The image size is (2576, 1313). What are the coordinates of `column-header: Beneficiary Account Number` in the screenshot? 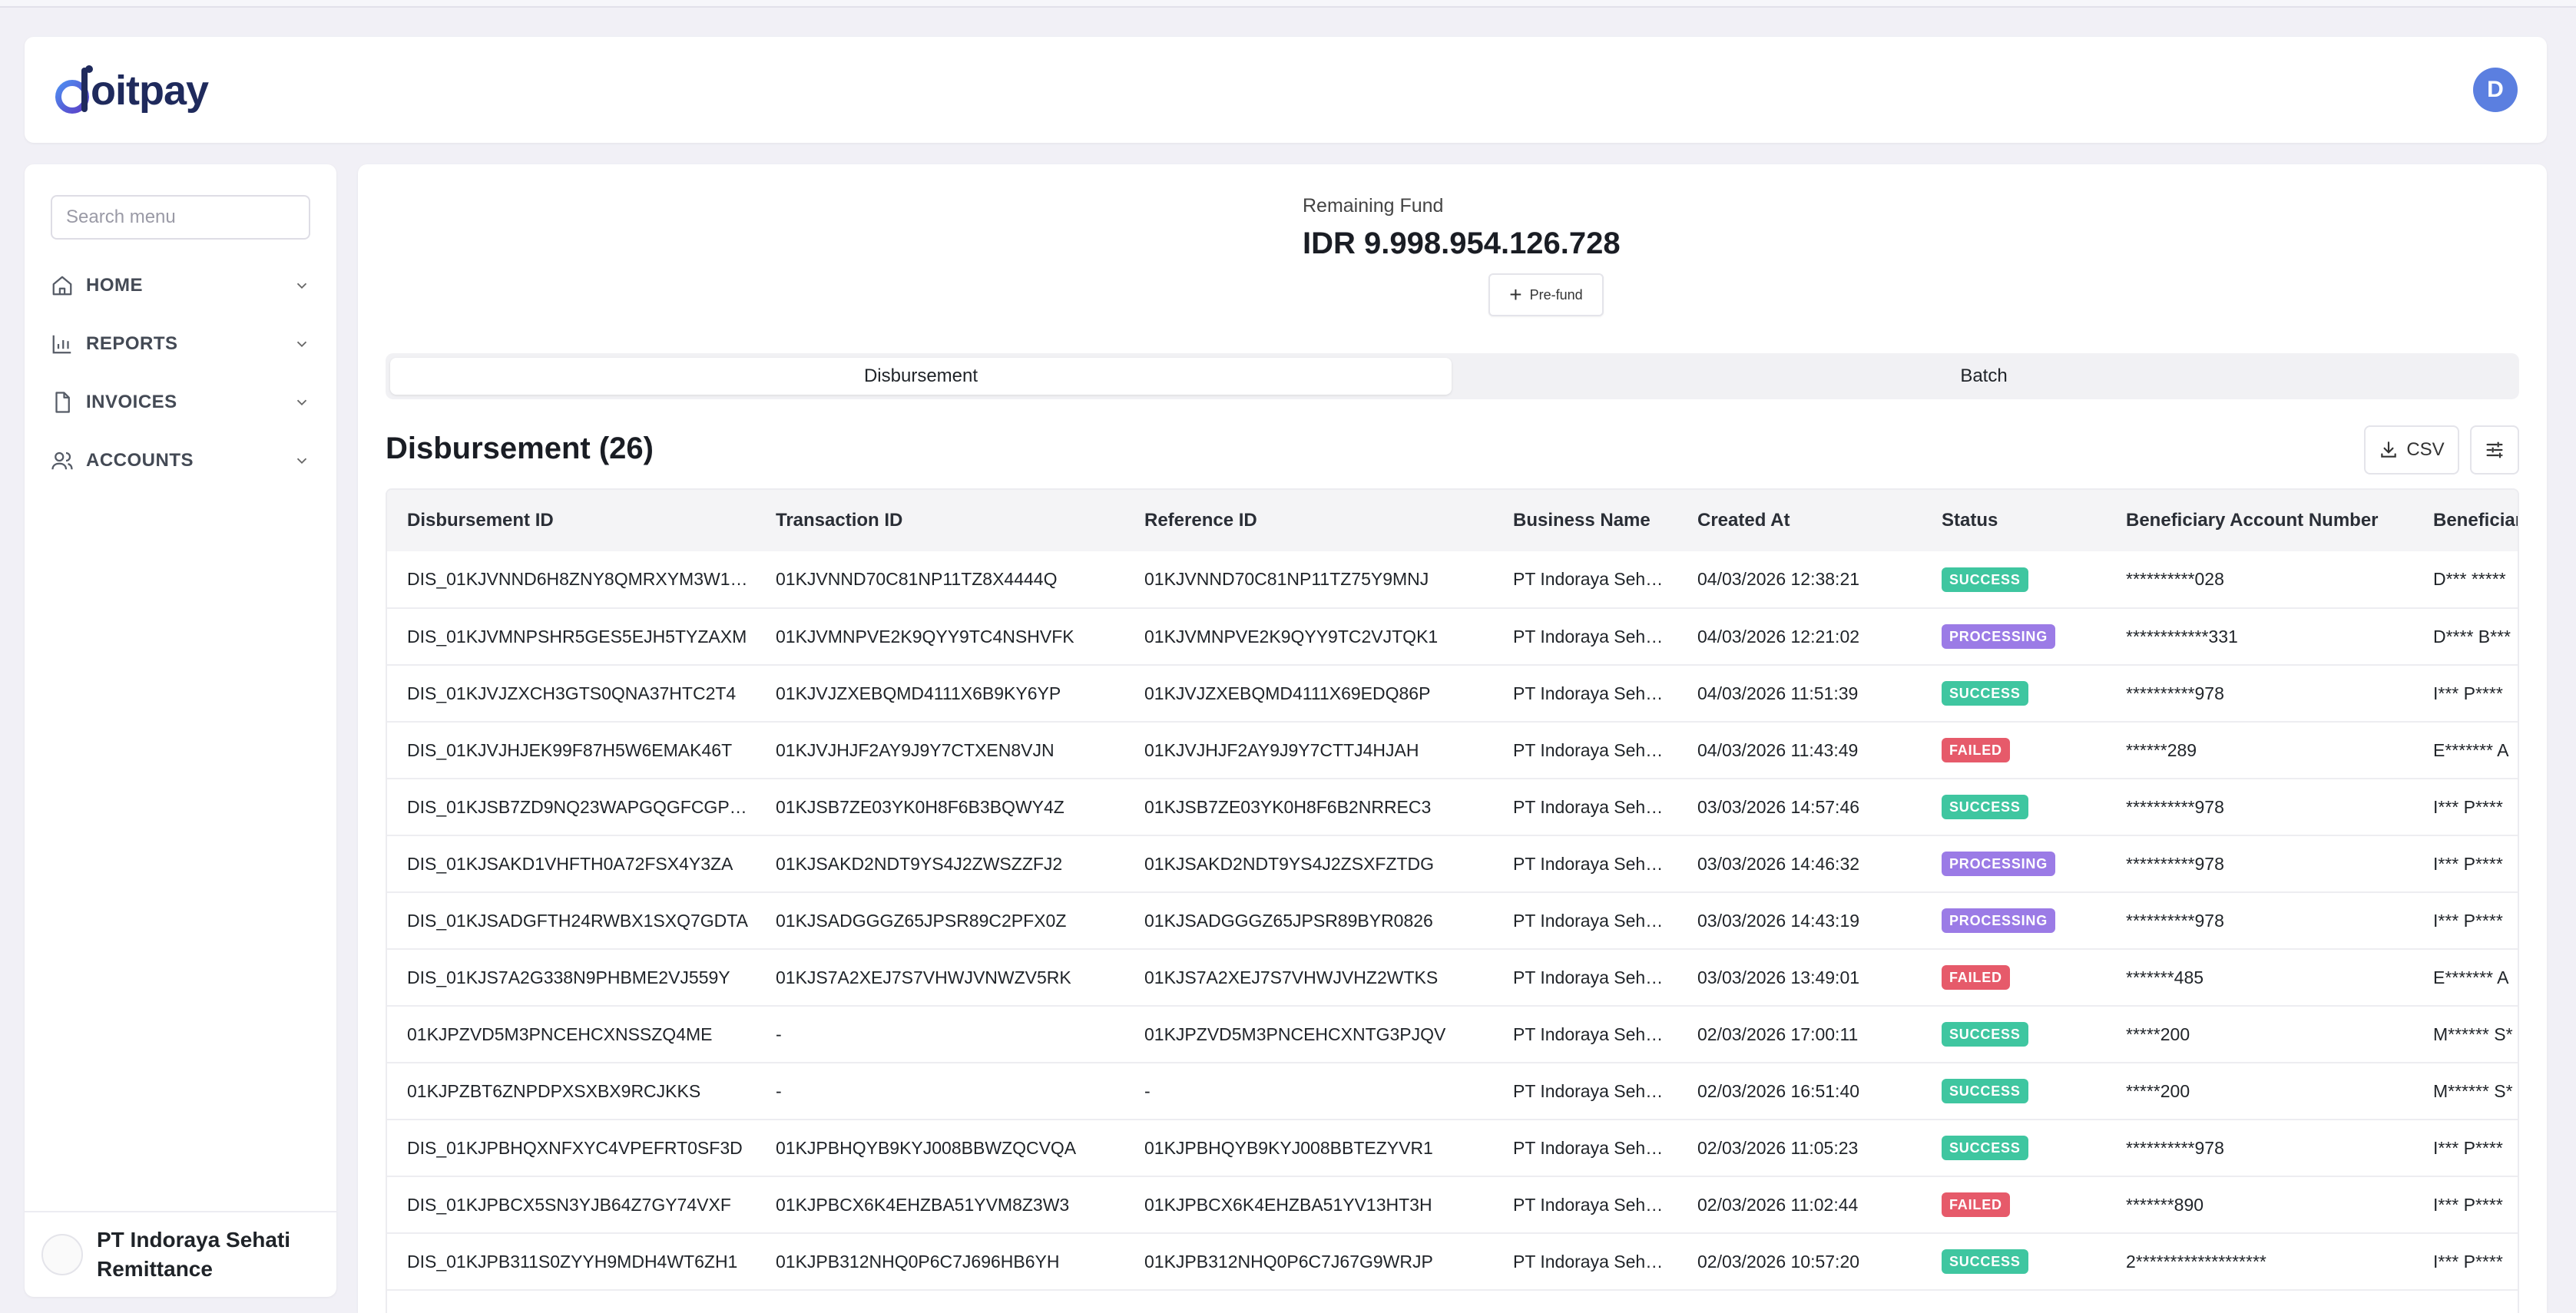 It's located at (2260, 520).